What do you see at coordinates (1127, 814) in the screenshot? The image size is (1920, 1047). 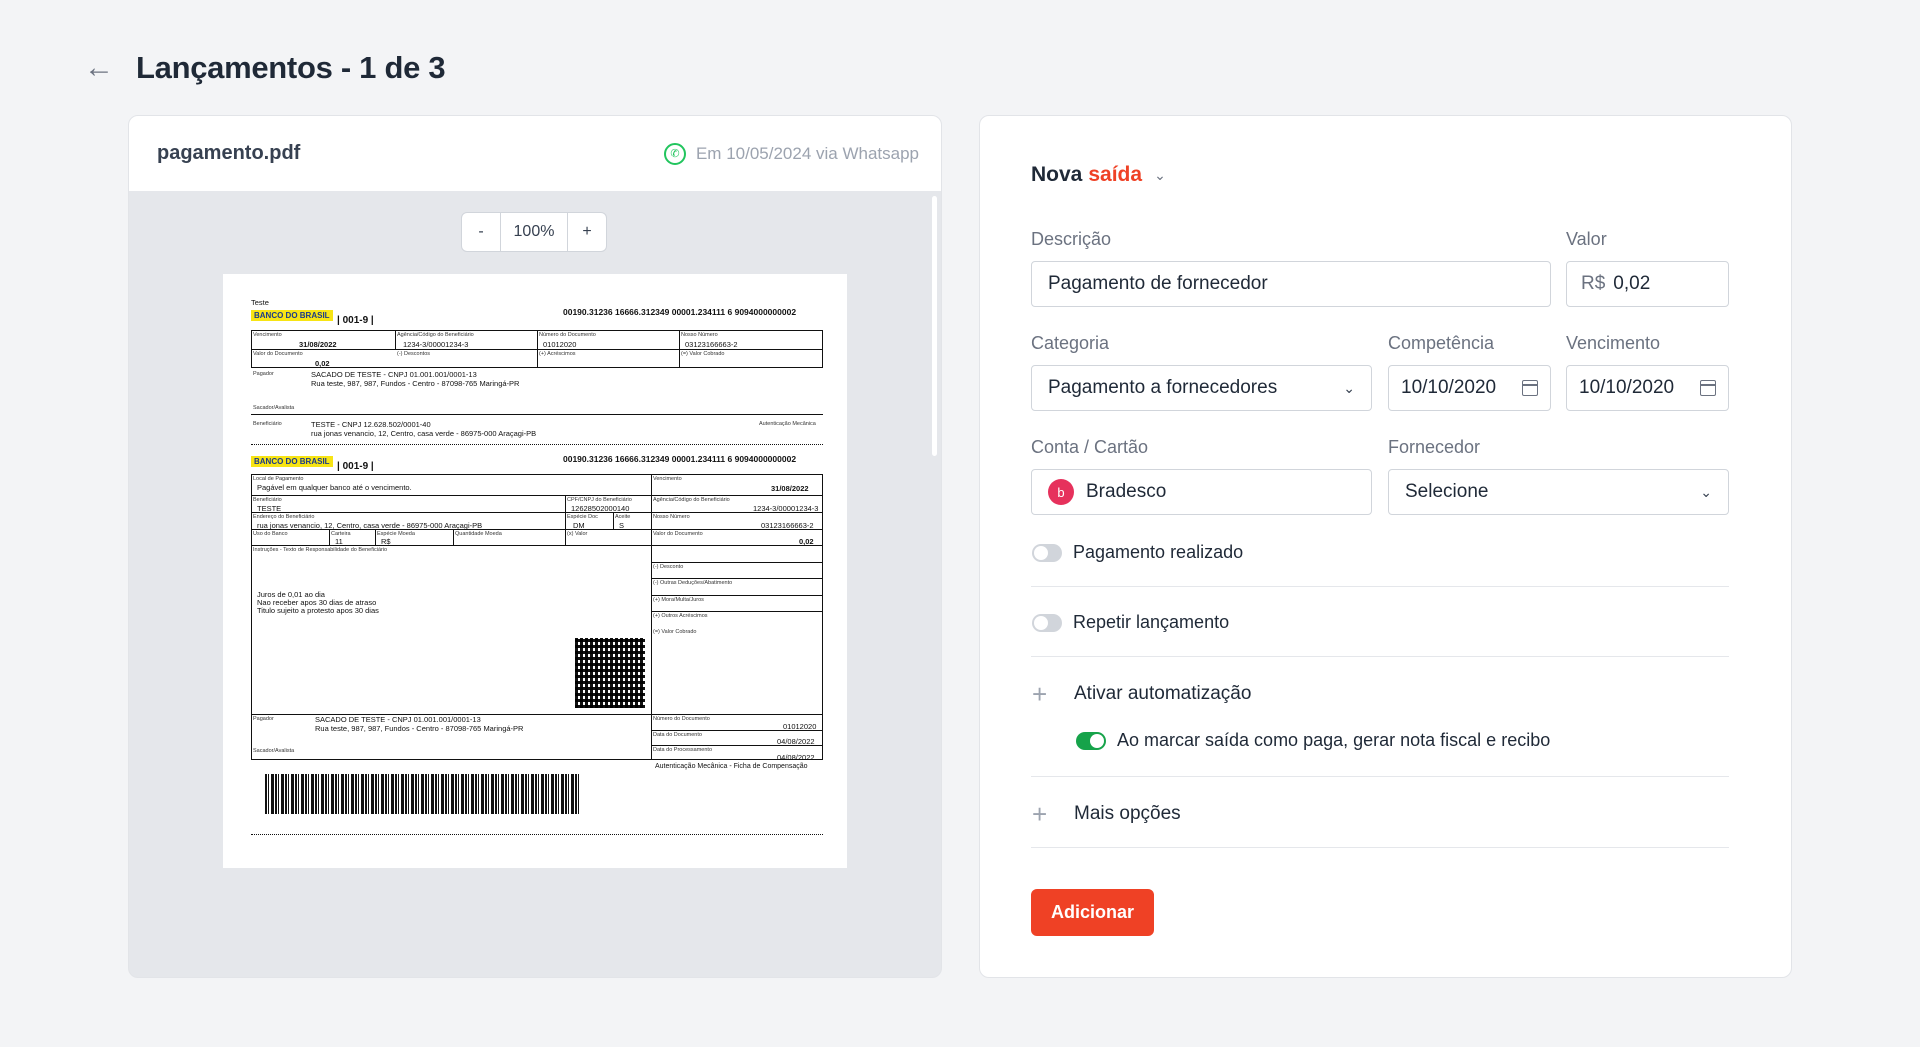 I see `mais-opcoes-section: Mais opções` at bounding box center [1127, 814].